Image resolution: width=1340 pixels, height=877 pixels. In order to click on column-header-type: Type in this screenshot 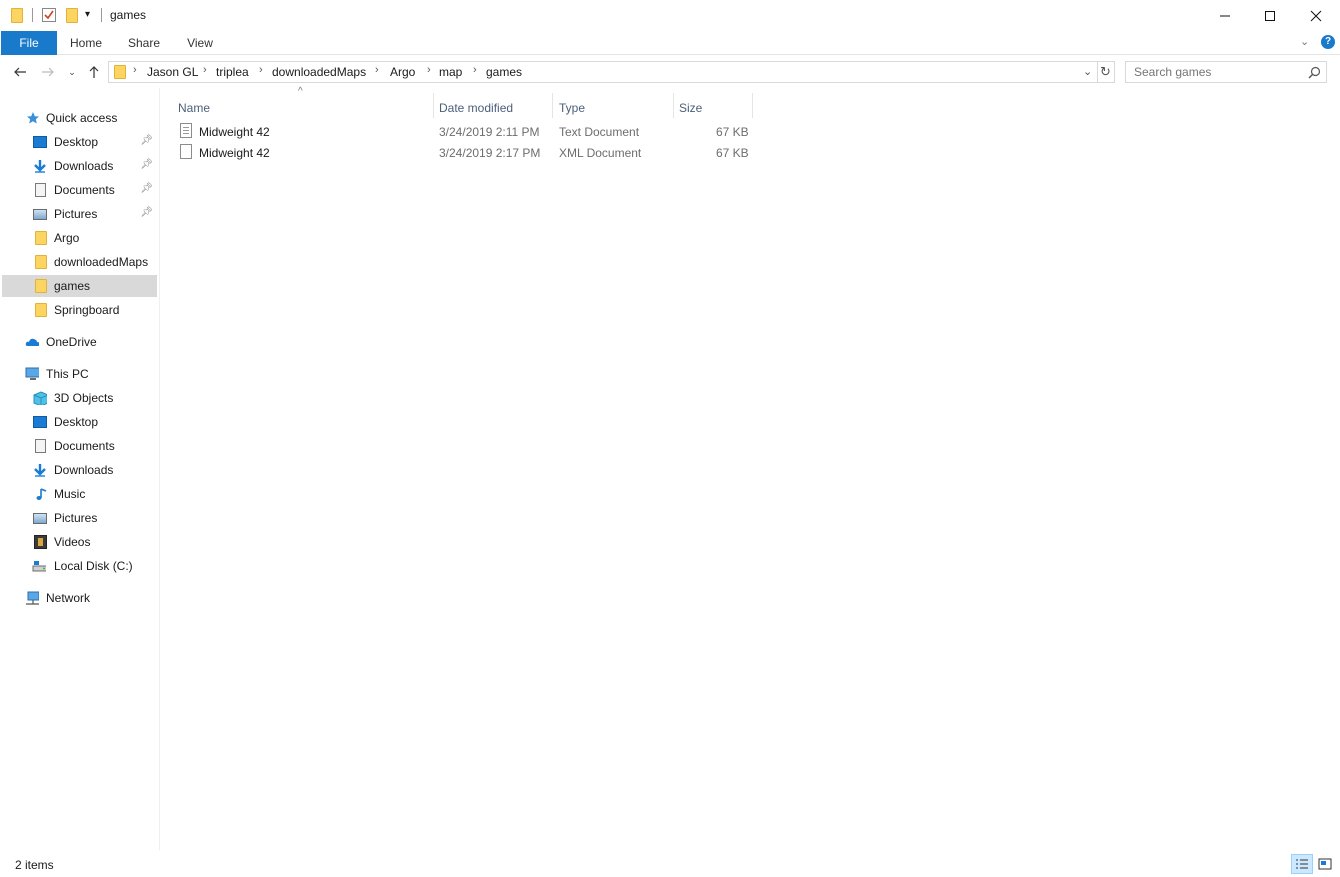, I will do `click(614, 105)`.